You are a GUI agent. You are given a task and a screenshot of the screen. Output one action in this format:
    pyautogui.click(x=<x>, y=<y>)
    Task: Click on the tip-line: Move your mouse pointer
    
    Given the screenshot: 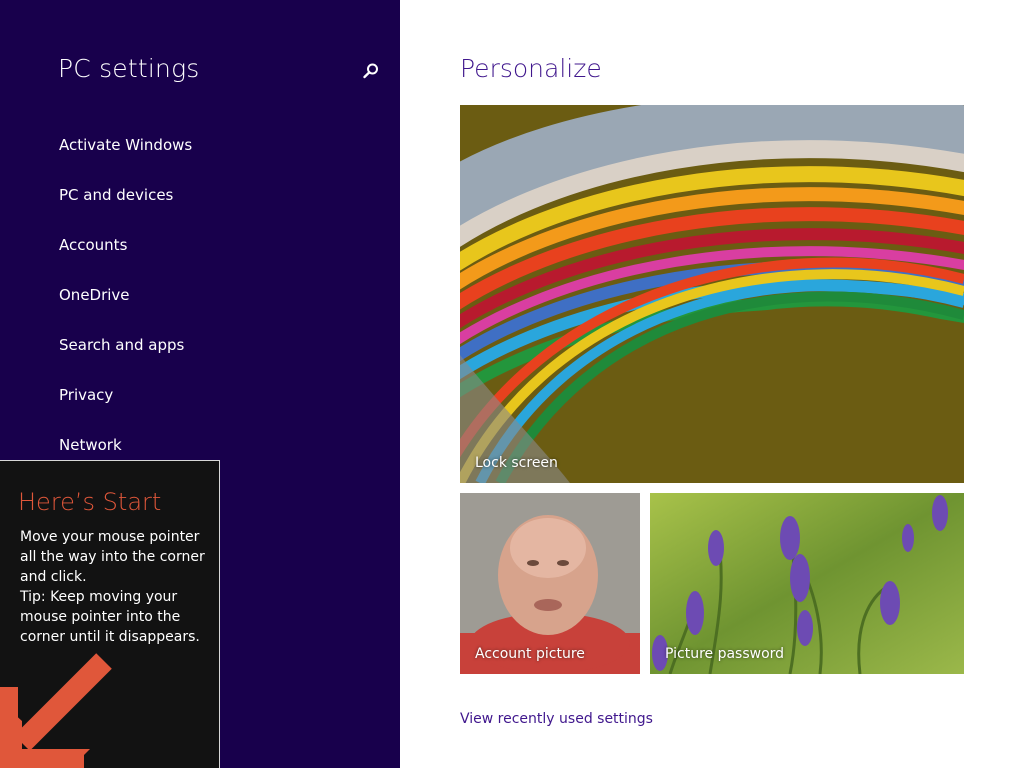 What is the action you would take?
    pyautogui.click(x=110, y=537)
    